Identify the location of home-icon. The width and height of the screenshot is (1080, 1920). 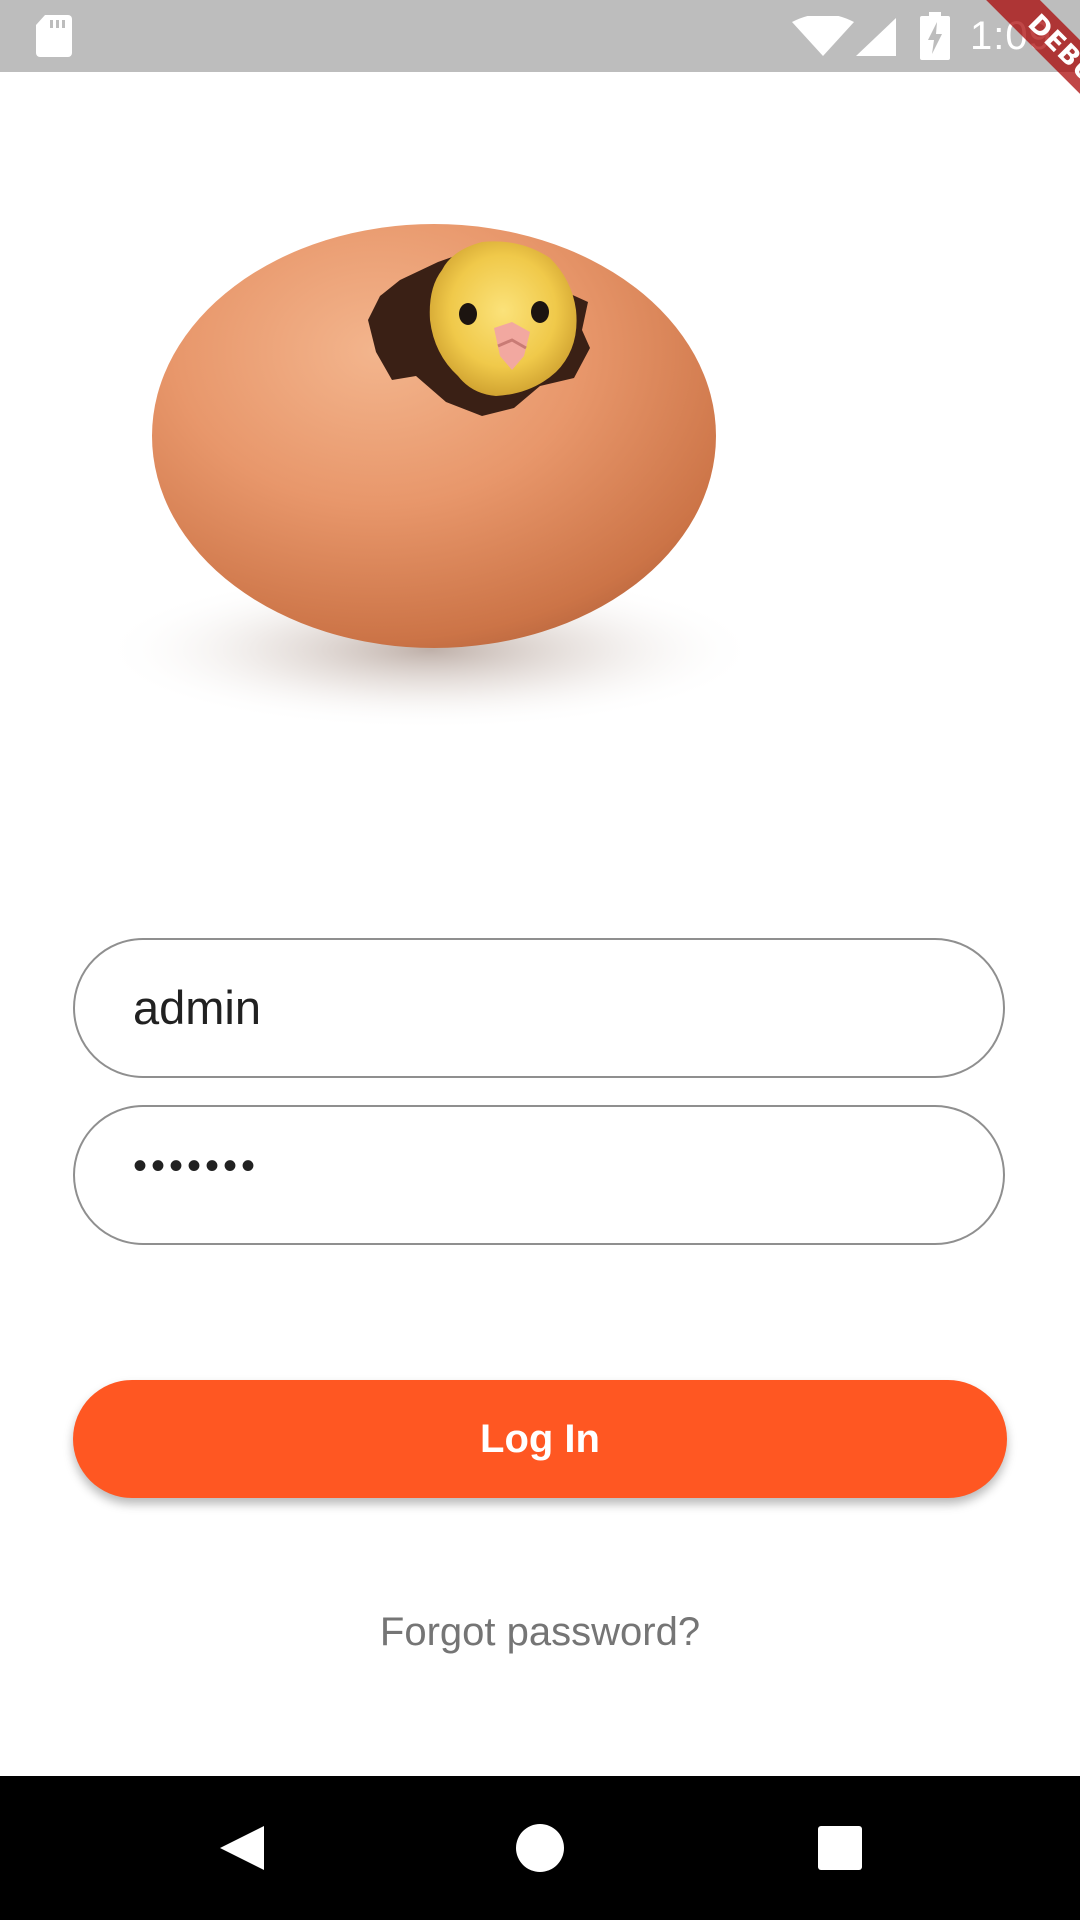
(540, 1848).